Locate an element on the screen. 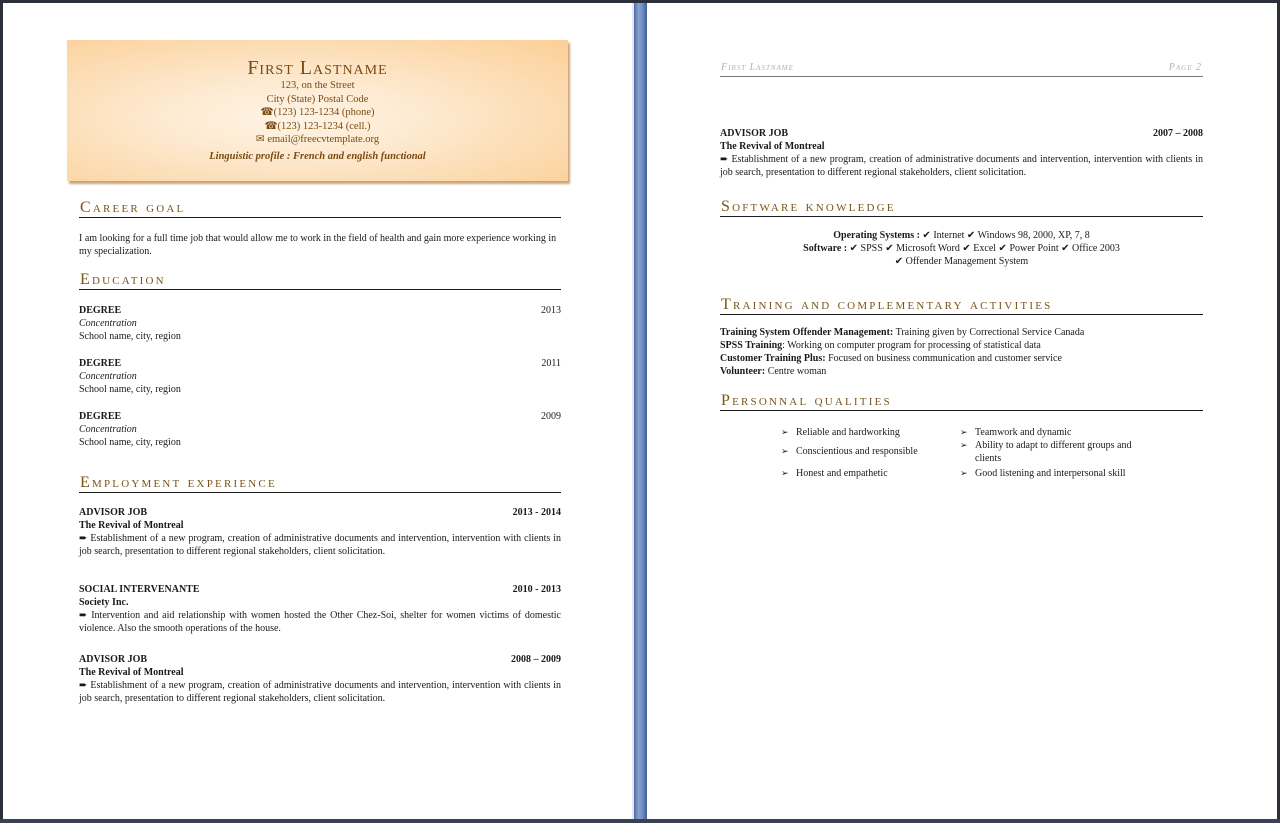 The image size is (1280, 823). address-line-2: City (State) Postal Code is located at coordinates (317, 99).